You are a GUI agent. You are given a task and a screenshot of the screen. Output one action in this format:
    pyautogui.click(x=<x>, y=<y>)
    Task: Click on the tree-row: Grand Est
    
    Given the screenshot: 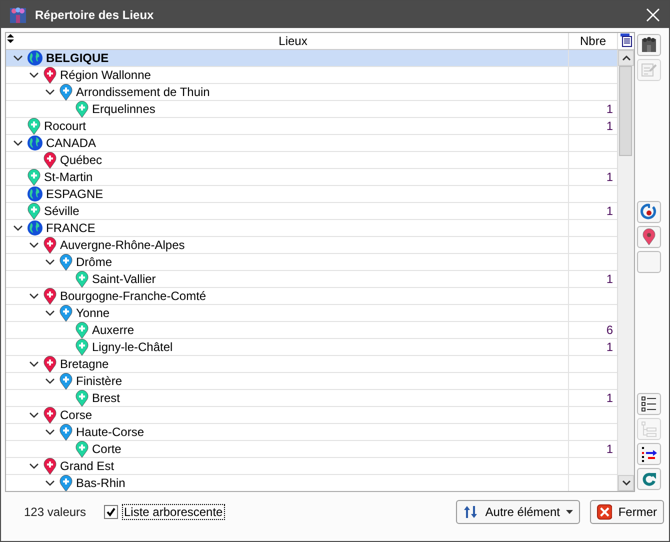 What is the action you would take?
    pyautogui.click(x=311, y=466)
    